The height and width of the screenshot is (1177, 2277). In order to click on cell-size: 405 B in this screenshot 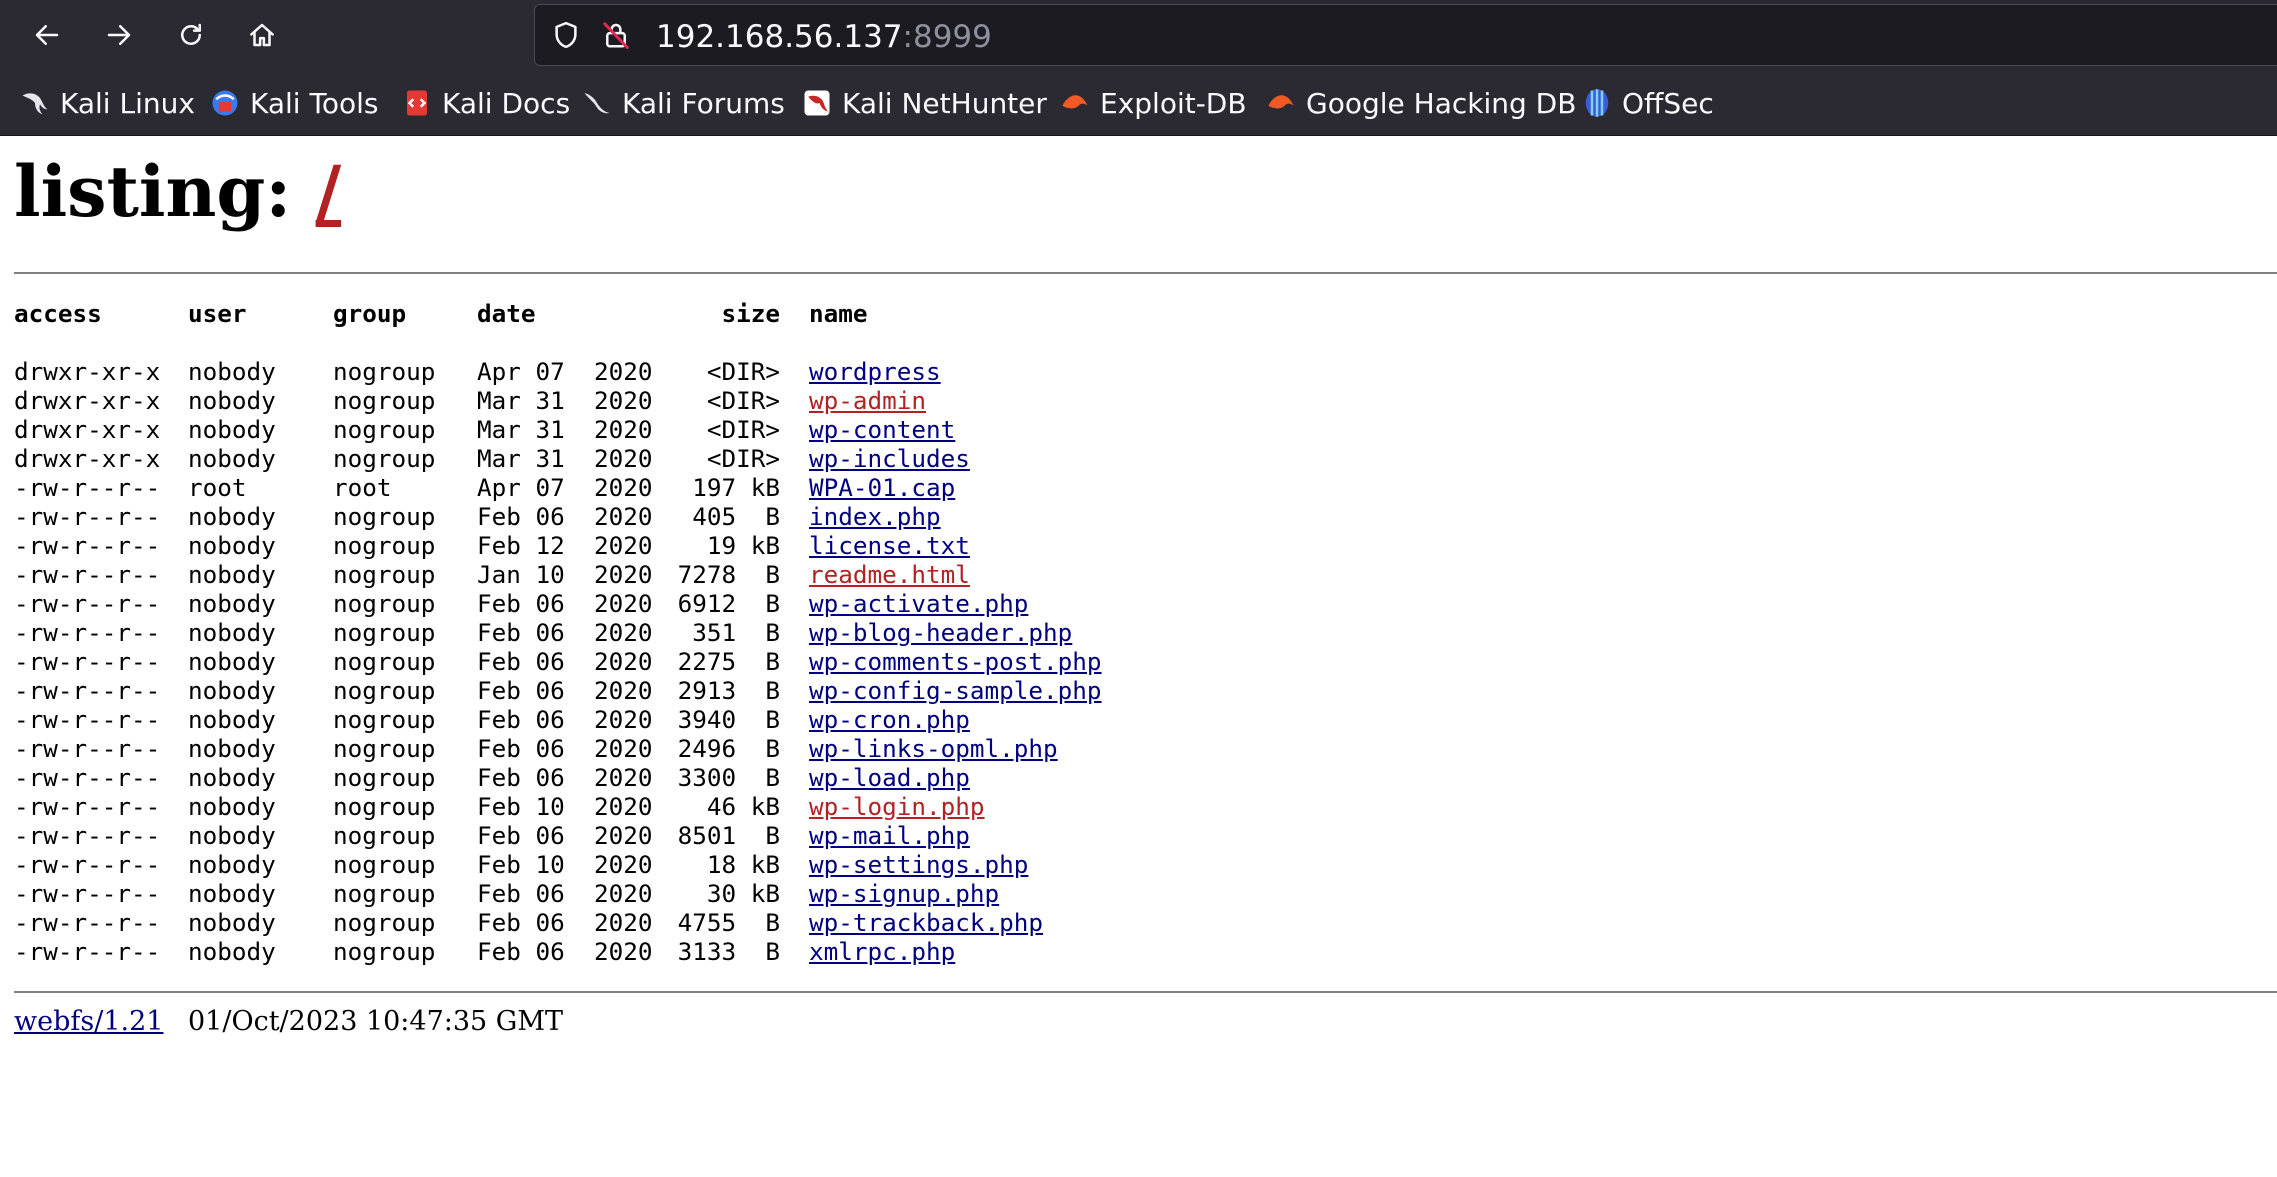, I will do `click(736, 516)`.